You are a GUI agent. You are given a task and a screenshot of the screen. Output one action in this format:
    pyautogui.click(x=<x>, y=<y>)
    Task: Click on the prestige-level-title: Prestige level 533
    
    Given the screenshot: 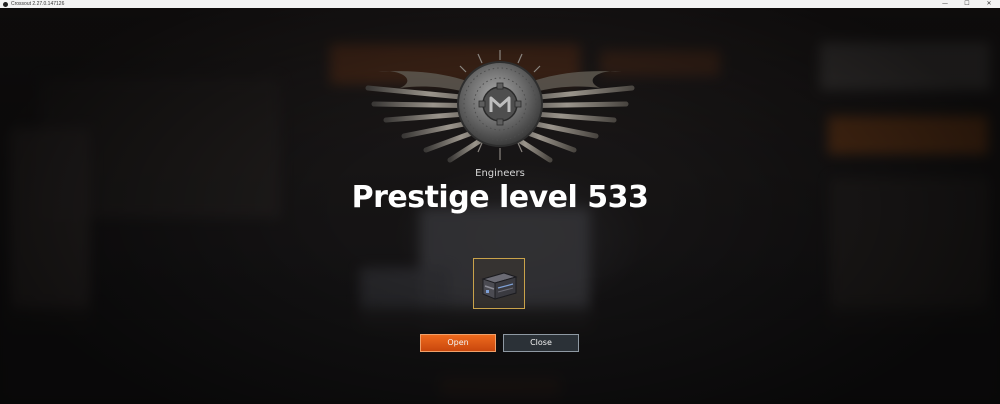 What is the action you would take?
    pyautogui.click(x=500, y=197)
    